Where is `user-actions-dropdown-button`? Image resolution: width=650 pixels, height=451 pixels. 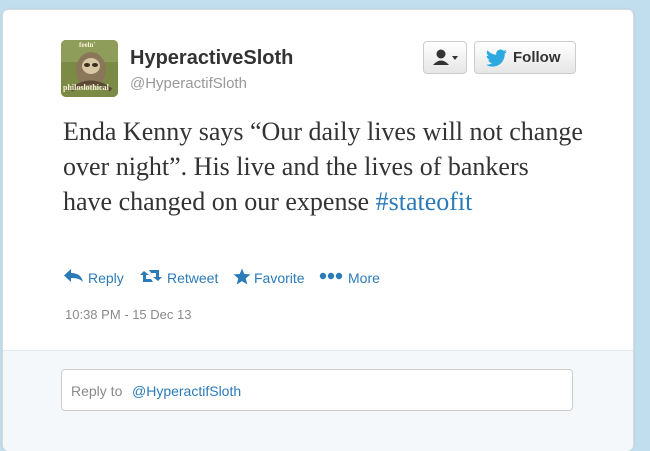 user-actions-dropdown-button is located at coordinates (445, 57).